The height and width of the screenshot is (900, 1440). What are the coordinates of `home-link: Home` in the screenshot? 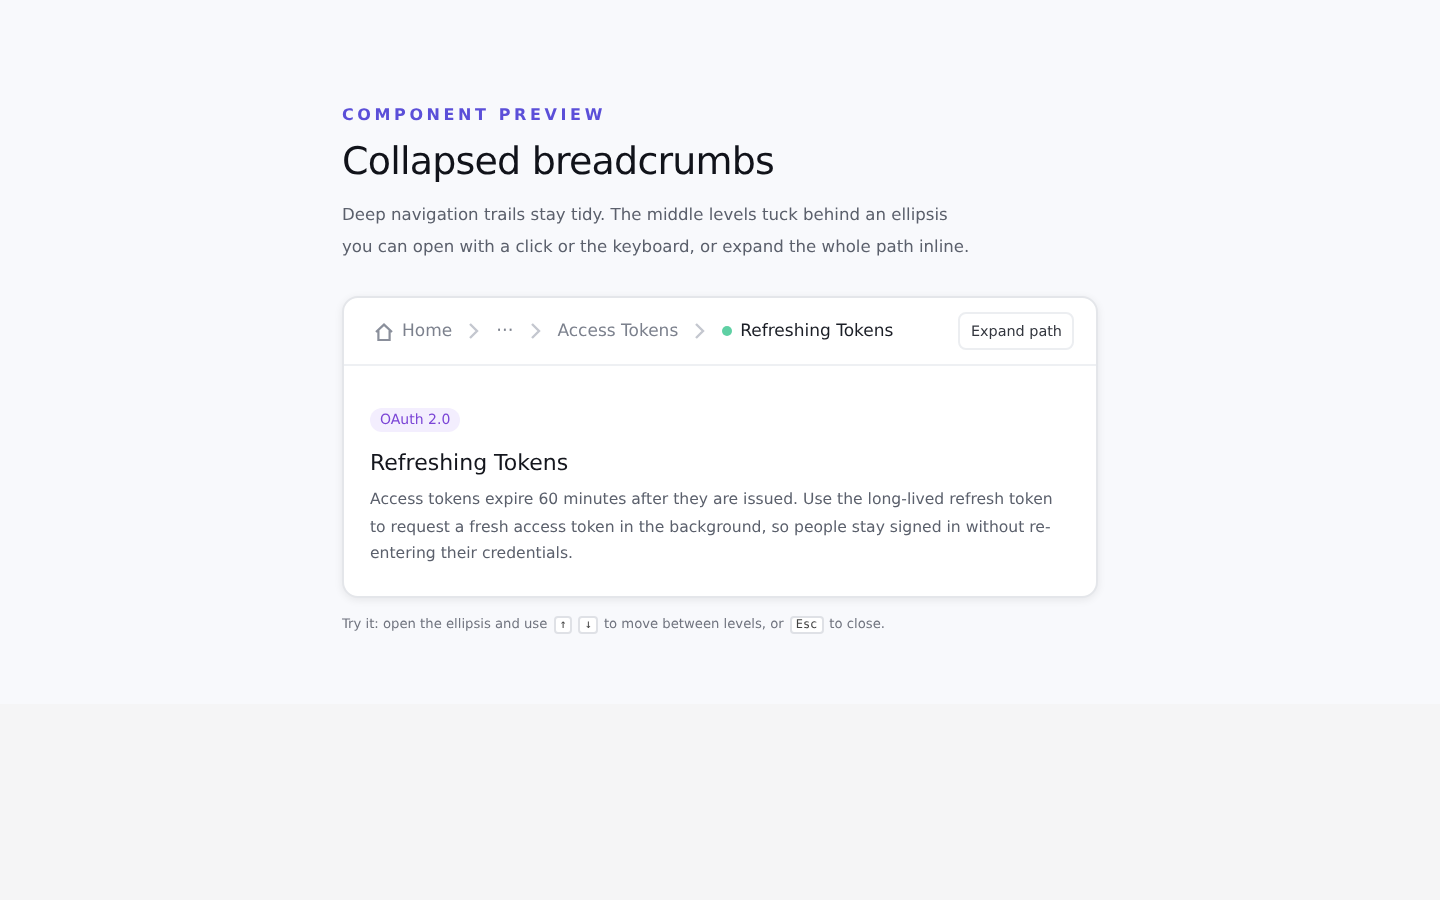 It's located at (413, 331).